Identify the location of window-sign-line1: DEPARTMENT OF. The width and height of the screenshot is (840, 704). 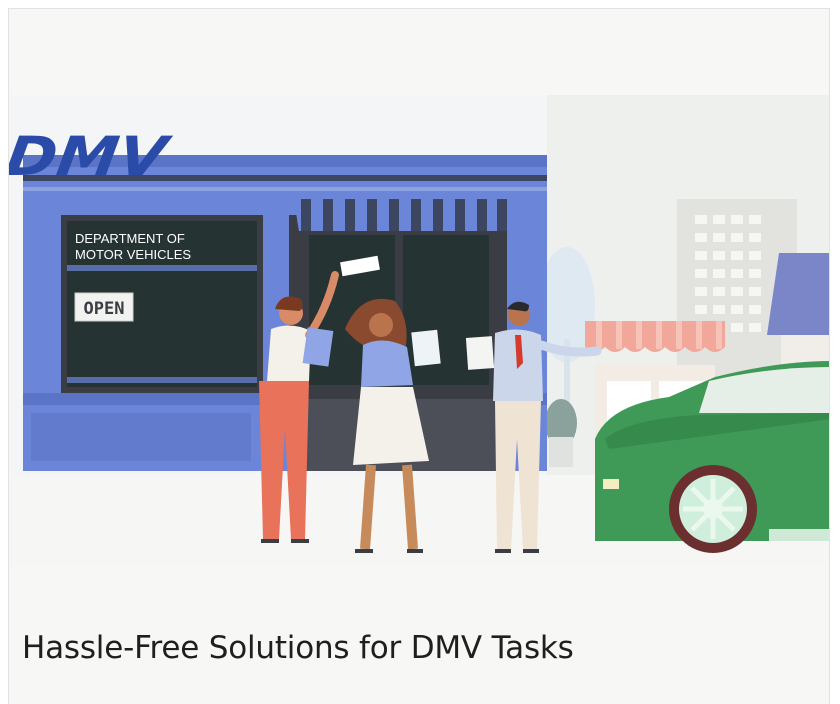
(130, 238).